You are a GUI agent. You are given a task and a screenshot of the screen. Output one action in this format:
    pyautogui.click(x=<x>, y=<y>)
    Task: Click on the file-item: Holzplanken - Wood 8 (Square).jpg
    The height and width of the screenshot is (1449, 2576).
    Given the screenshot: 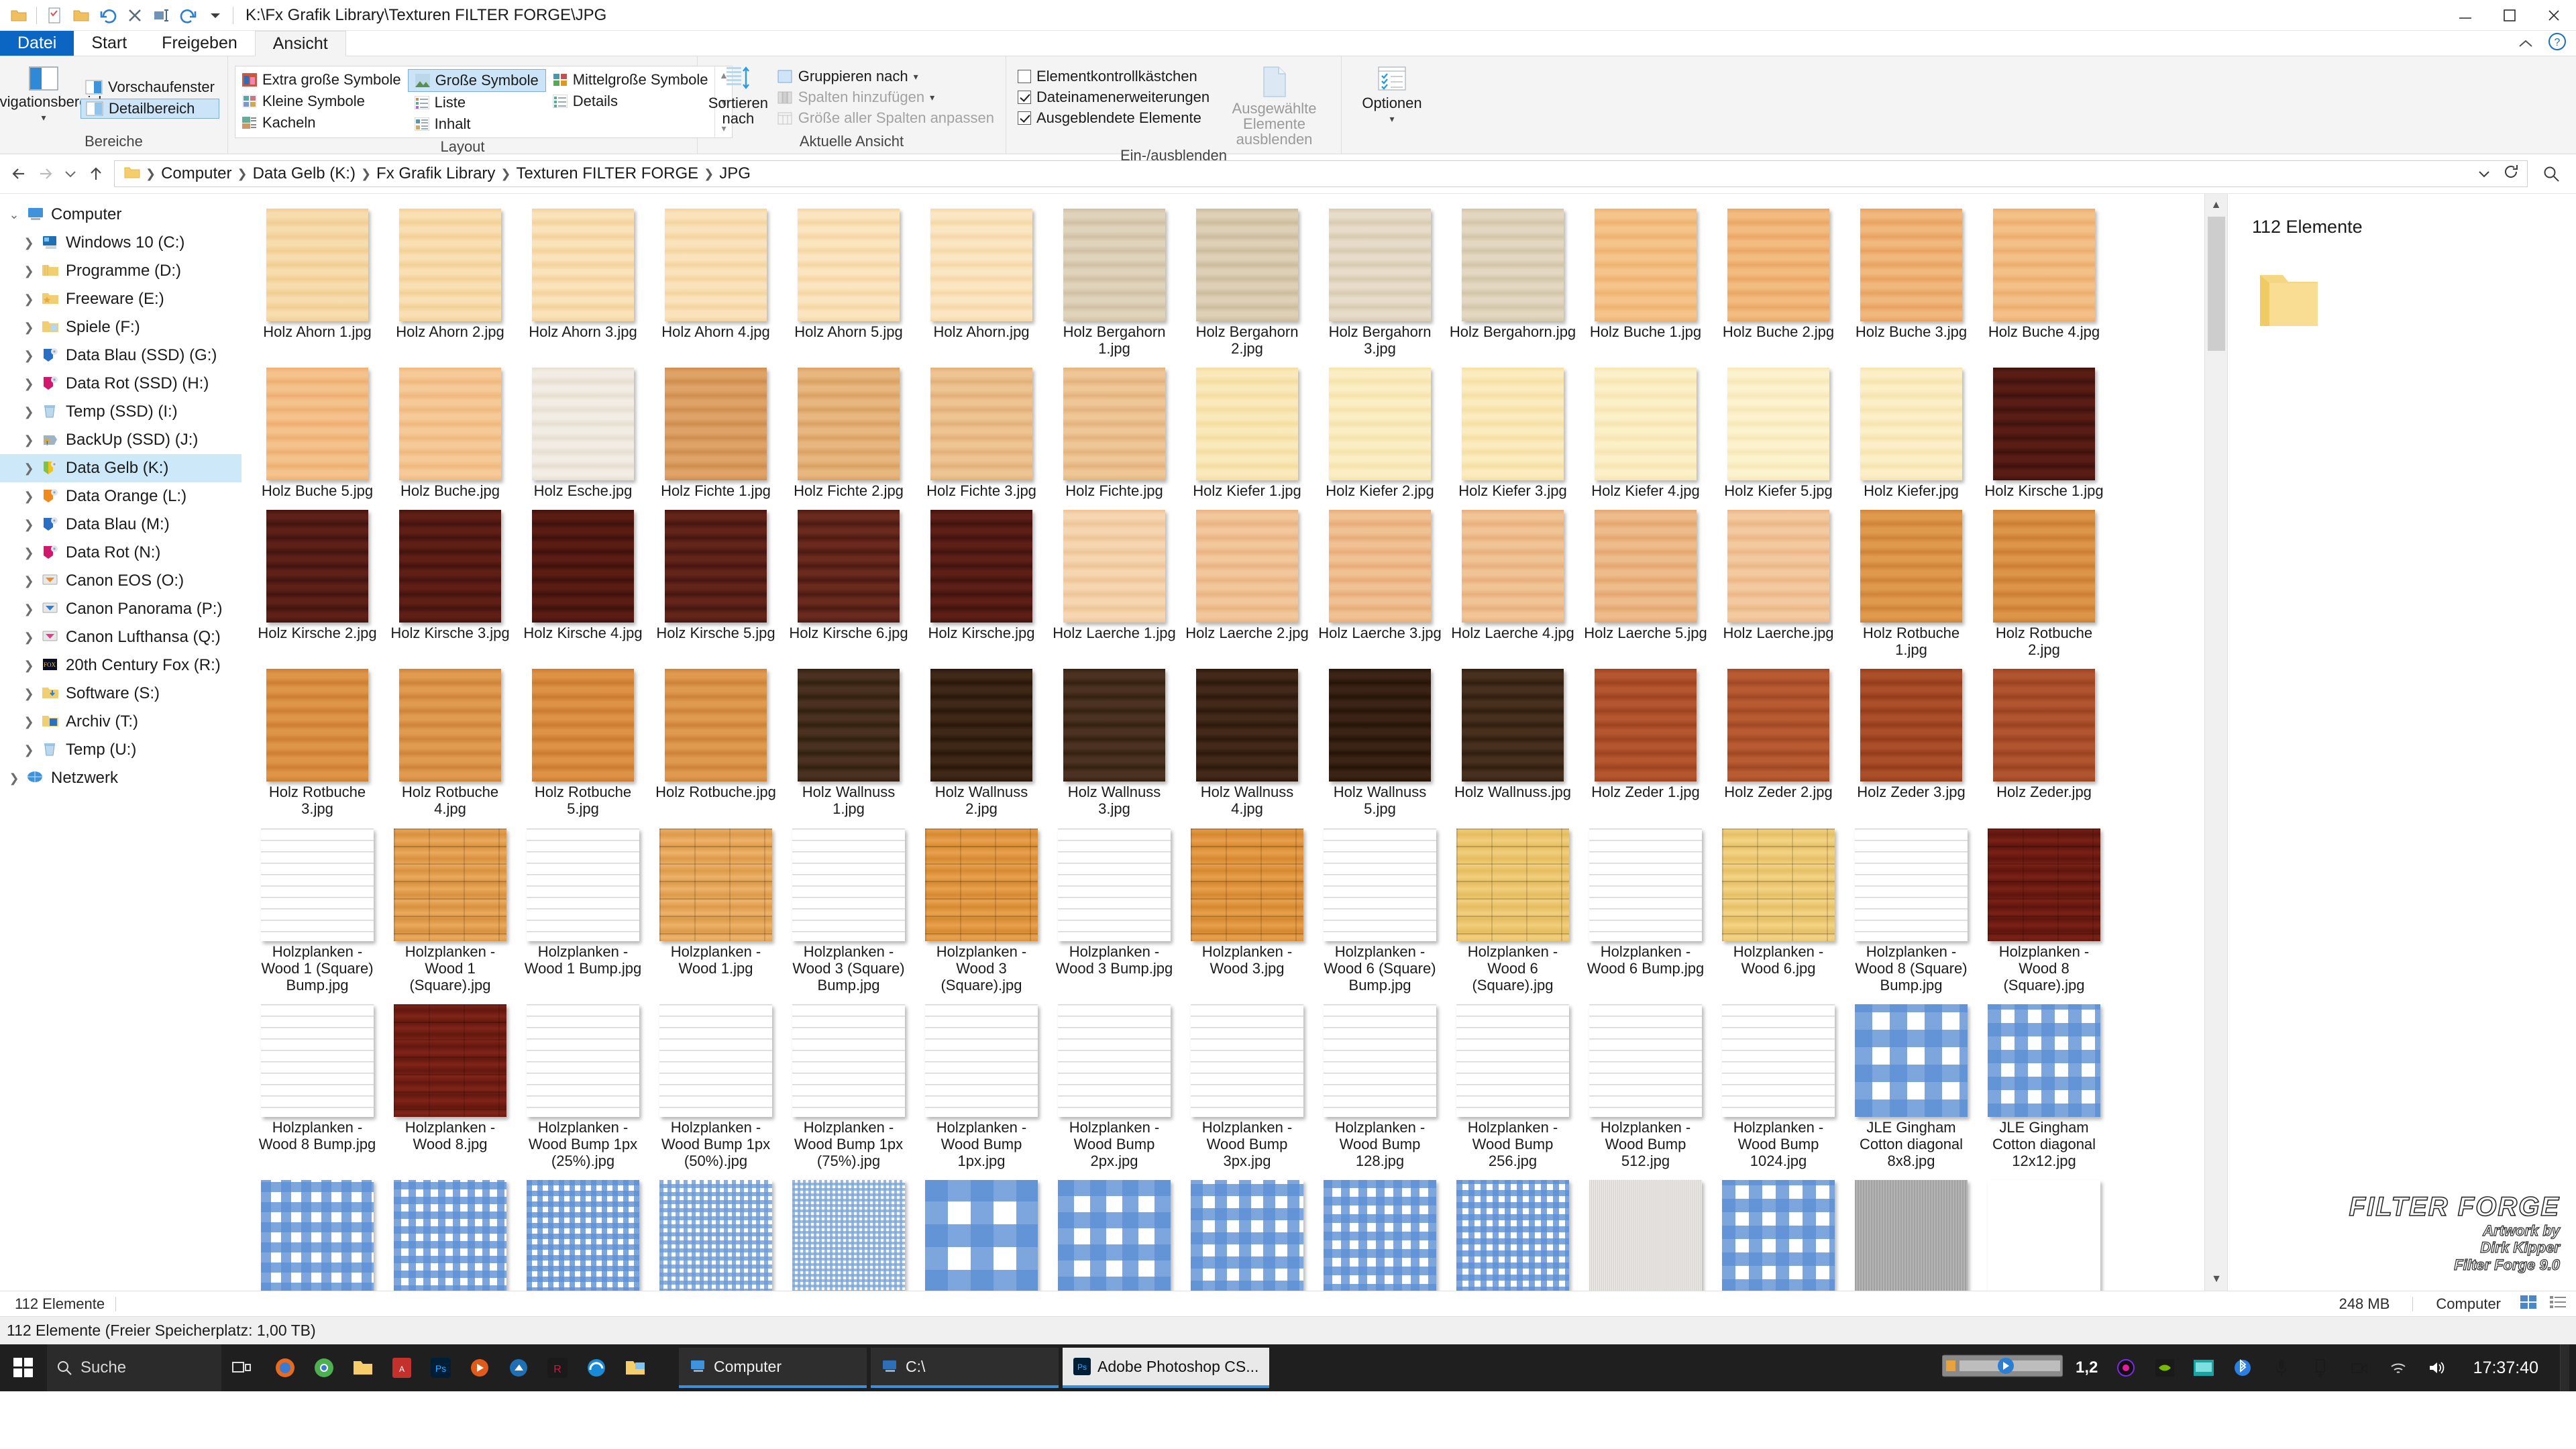 What is the action you would take?
    pyautogui.click(x=2044, y=908)
    